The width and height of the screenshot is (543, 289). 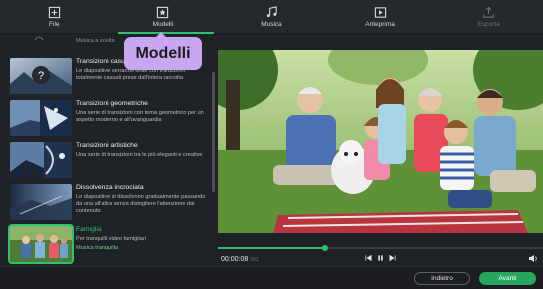 What do you see at coordinates (107, 145) in the screenshot?
I see `template-title: Transizioni artistiche` at bounding box center [107, 145].